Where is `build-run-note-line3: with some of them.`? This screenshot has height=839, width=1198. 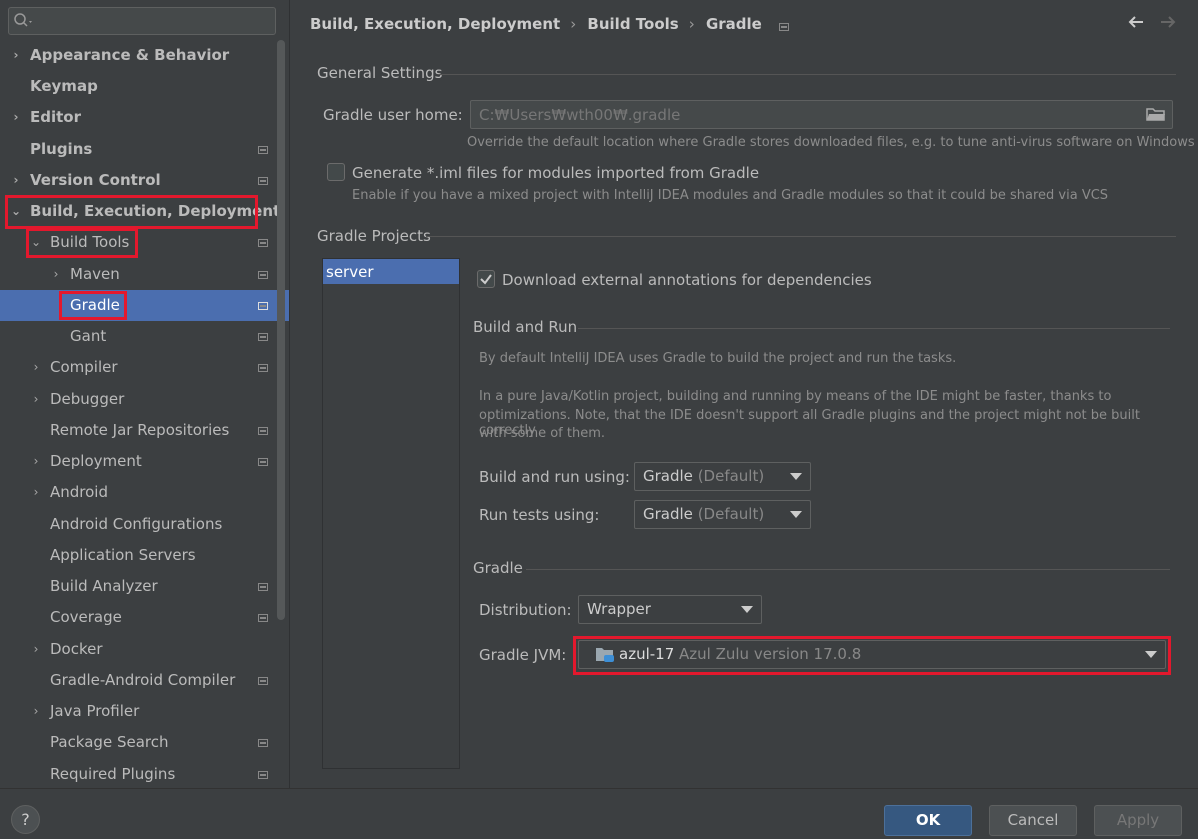 build-run-note-line3: with some of them. is located at coordinates (542, 433).